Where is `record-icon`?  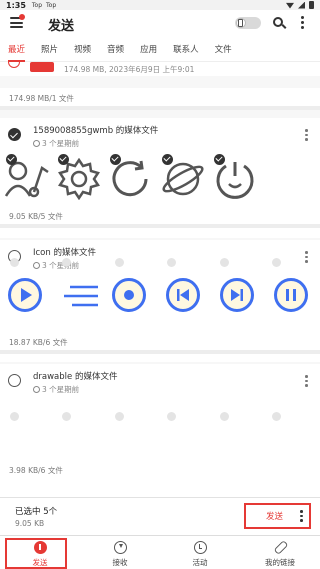 record-icon is located at coordinates (129, 295).